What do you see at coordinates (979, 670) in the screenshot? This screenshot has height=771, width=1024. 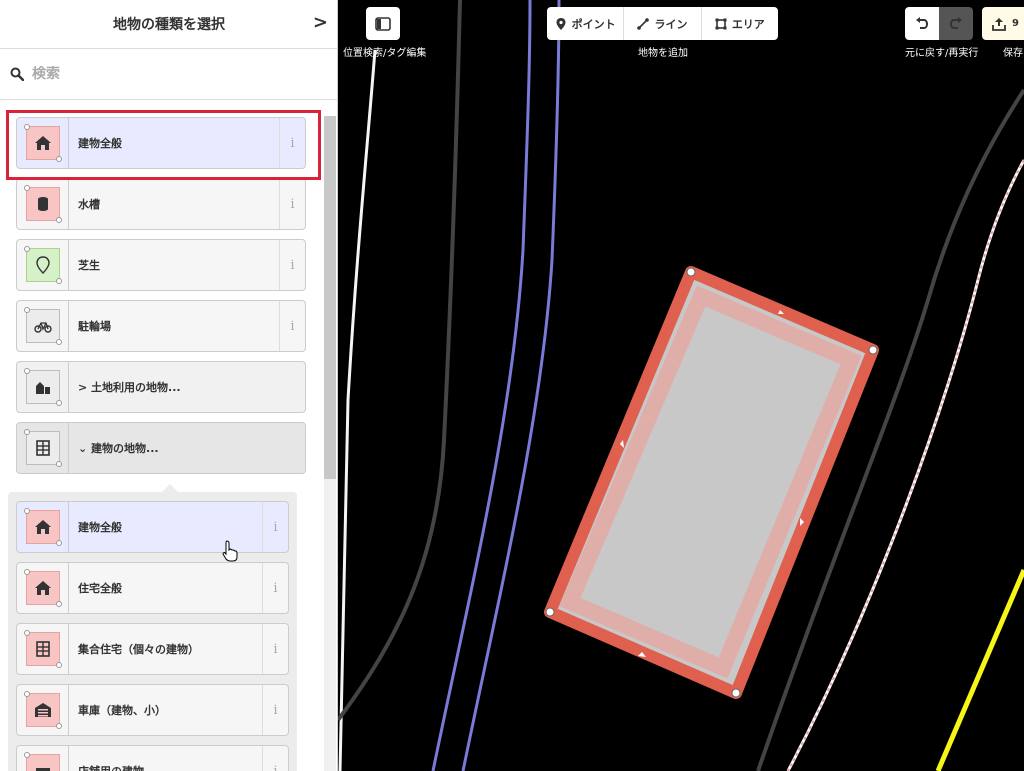 I see `road-yellow` at bounding box center [979, 670].